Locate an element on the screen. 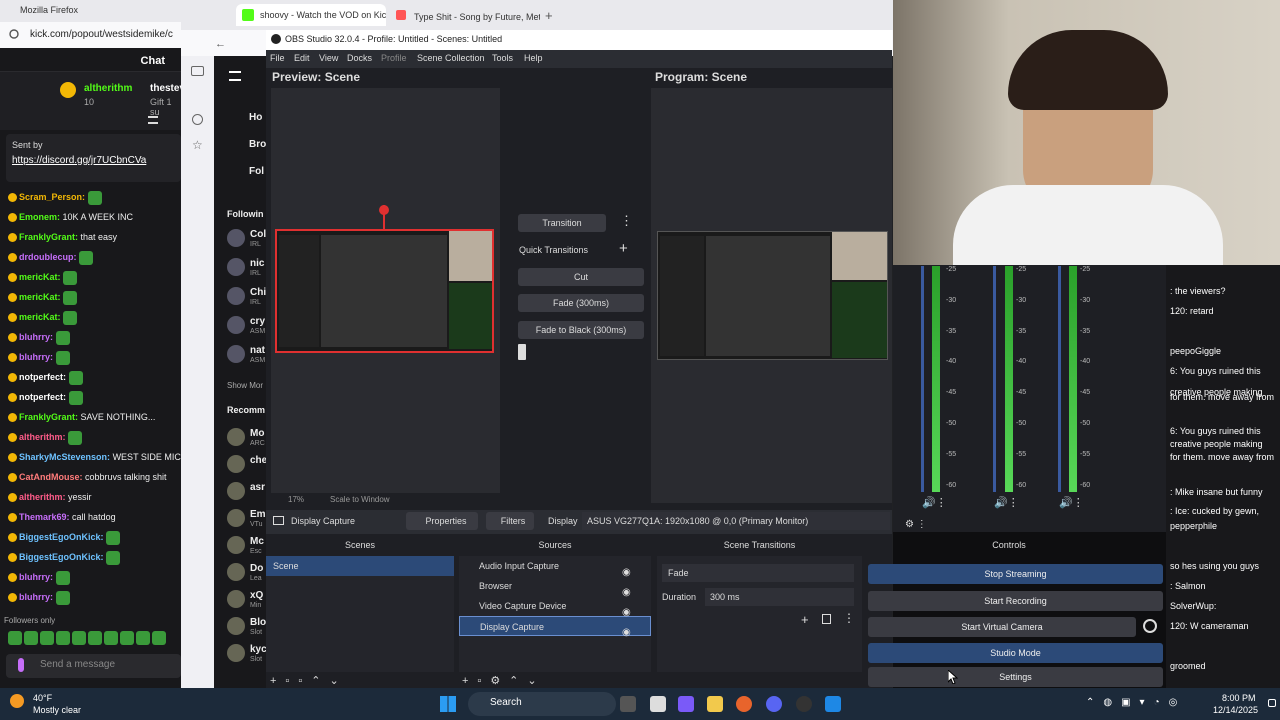 Image resolution: width=1280 pixels, height=720 pixels. virtual-camera-settings-icon is located at coordinates (1150, 626).